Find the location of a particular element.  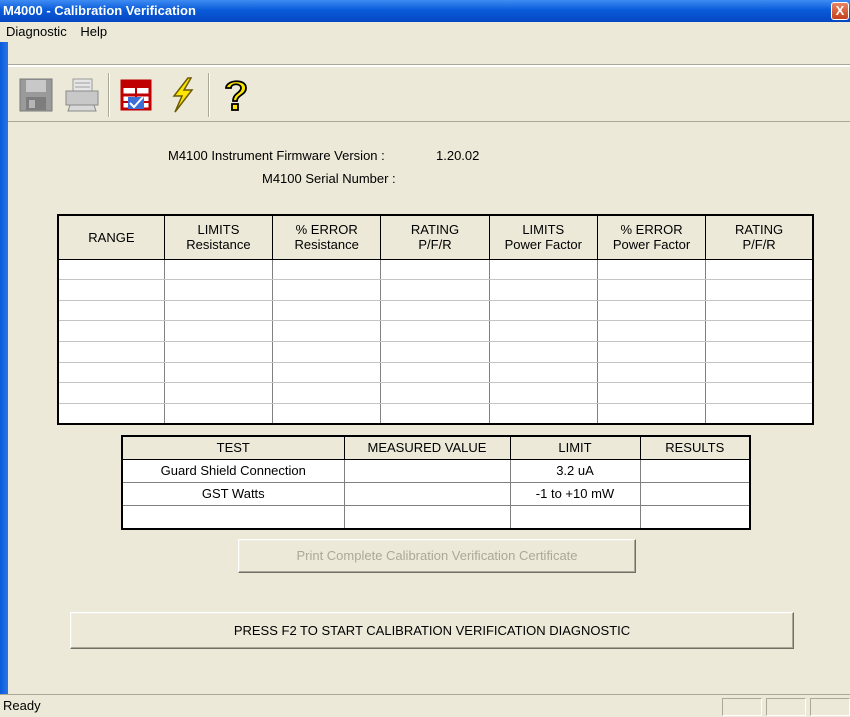

header-results: RESULTS is located at coordinates (695, 447).